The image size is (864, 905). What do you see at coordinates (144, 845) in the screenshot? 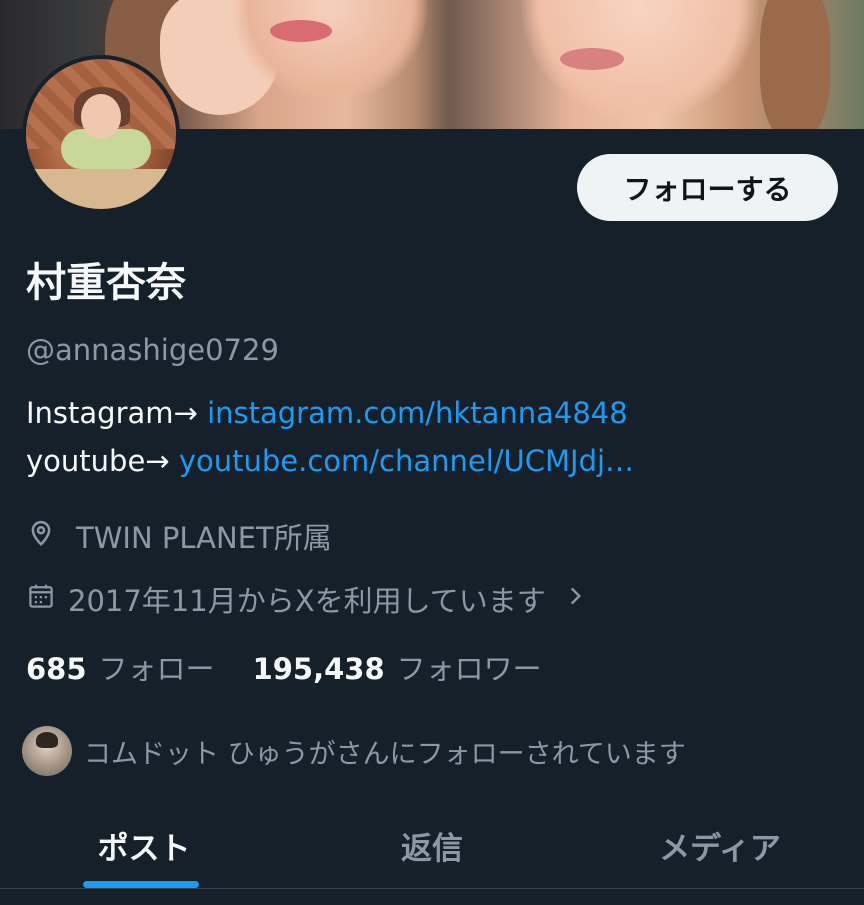
I see `tab-posts: ポスト` at bounding box center [144, 845].